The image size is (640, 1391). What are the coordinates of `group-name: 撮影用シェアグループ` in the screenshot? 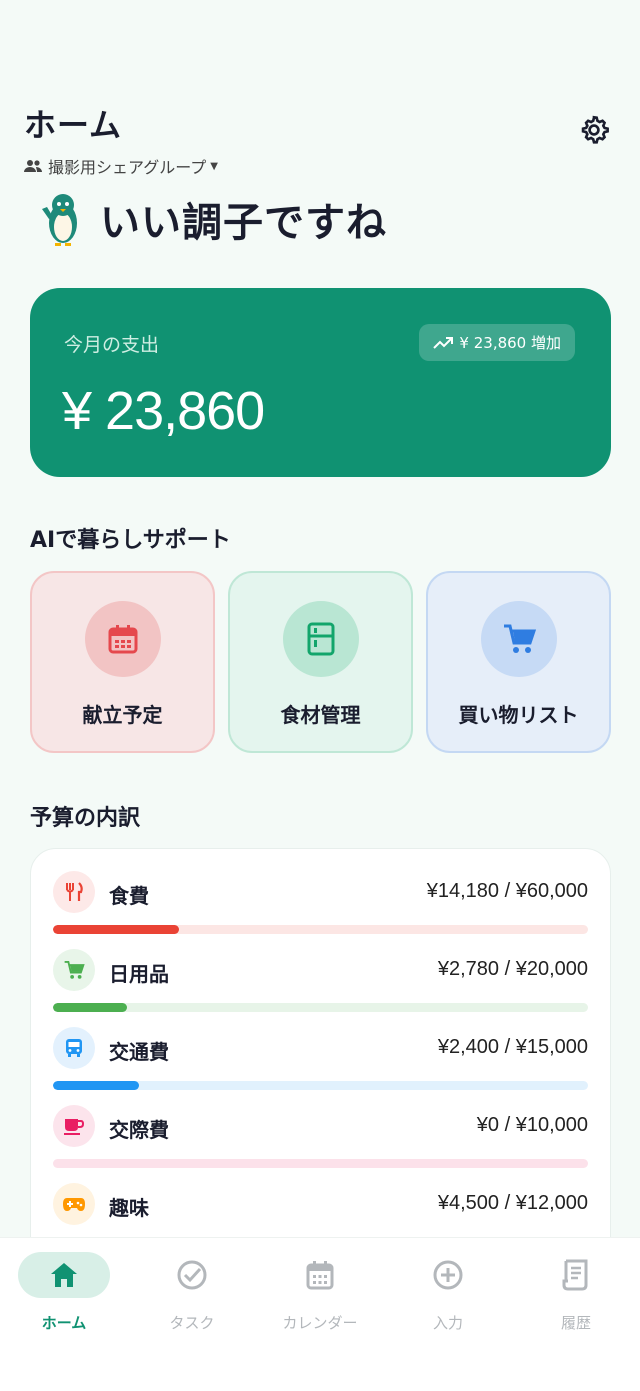 It's located at (127, 167).